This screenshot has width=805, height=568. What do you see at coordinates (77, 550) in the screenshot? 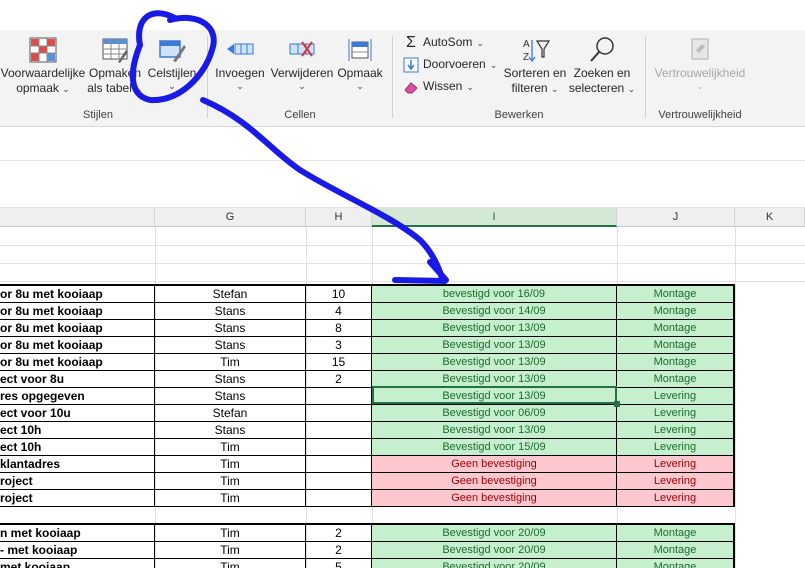
I see `cell-description: - met kooiaap` at bounding box center [77, 550].